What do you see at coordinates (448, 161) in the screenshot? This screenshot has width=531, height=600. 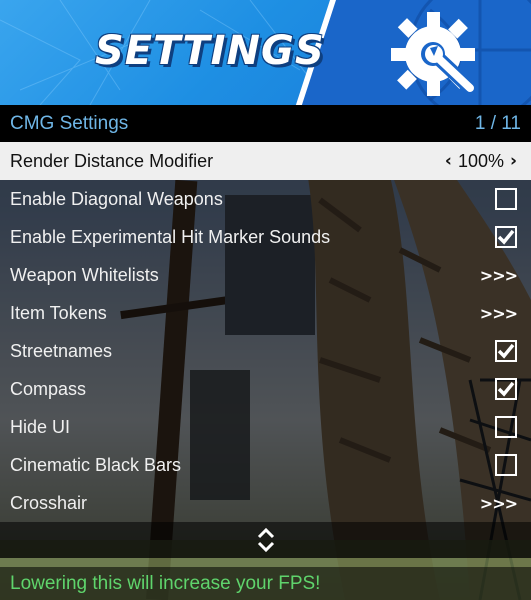 I see `chevron-left-icon: ‹` at bounding box center [448, 161].